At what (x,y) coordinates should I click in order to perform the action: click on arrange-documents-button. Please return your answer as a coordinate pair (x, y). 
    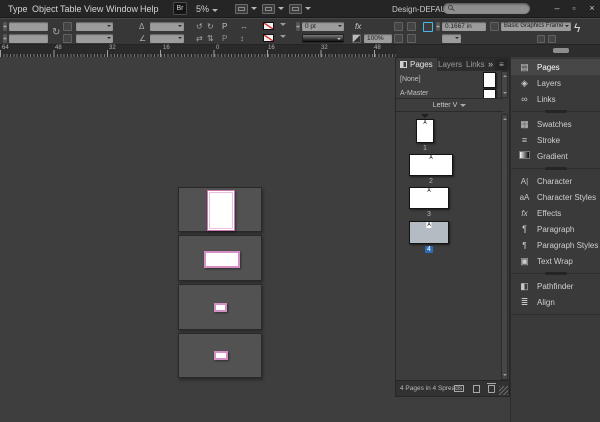
    Looking at the image, I should click on (300, 9).